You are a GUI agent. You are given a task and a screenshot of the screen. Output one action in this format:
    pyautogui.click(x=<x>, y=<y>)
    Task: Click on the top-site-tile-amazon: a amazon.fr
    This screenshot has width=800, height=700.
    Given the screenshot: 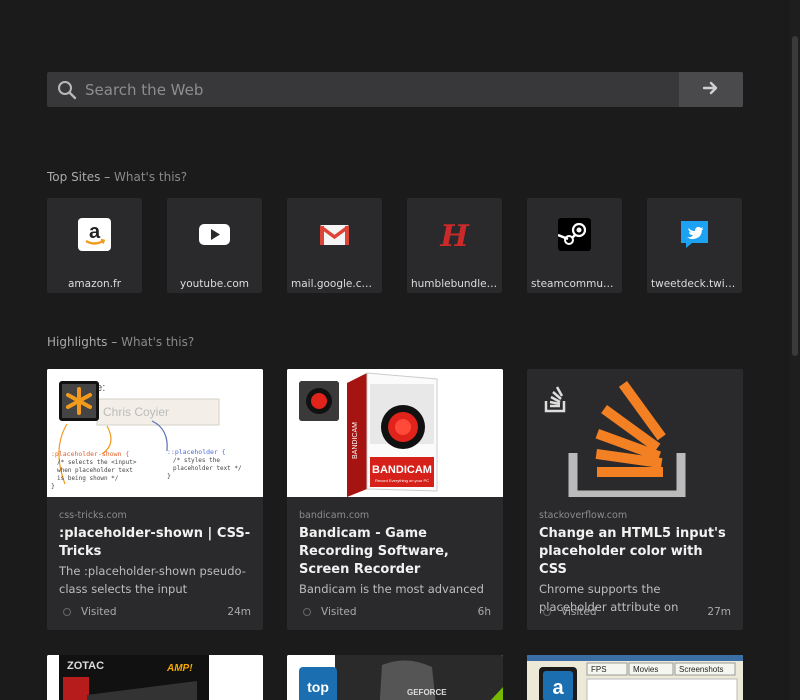 What is the action you would take?
    pyautogui.click(x=94, y=245)
    